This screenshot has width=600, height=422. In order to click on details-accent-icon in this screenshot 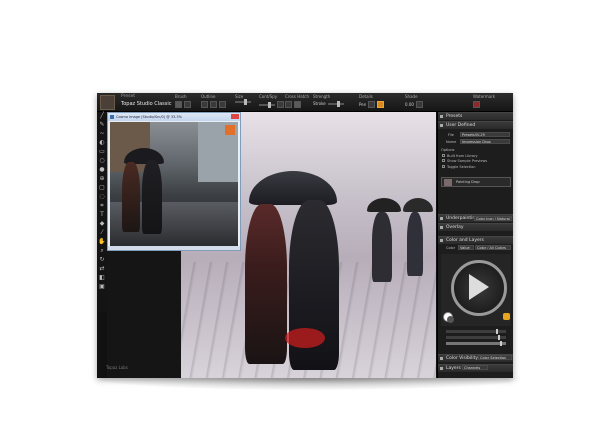, I will do `click(381, 104)`.